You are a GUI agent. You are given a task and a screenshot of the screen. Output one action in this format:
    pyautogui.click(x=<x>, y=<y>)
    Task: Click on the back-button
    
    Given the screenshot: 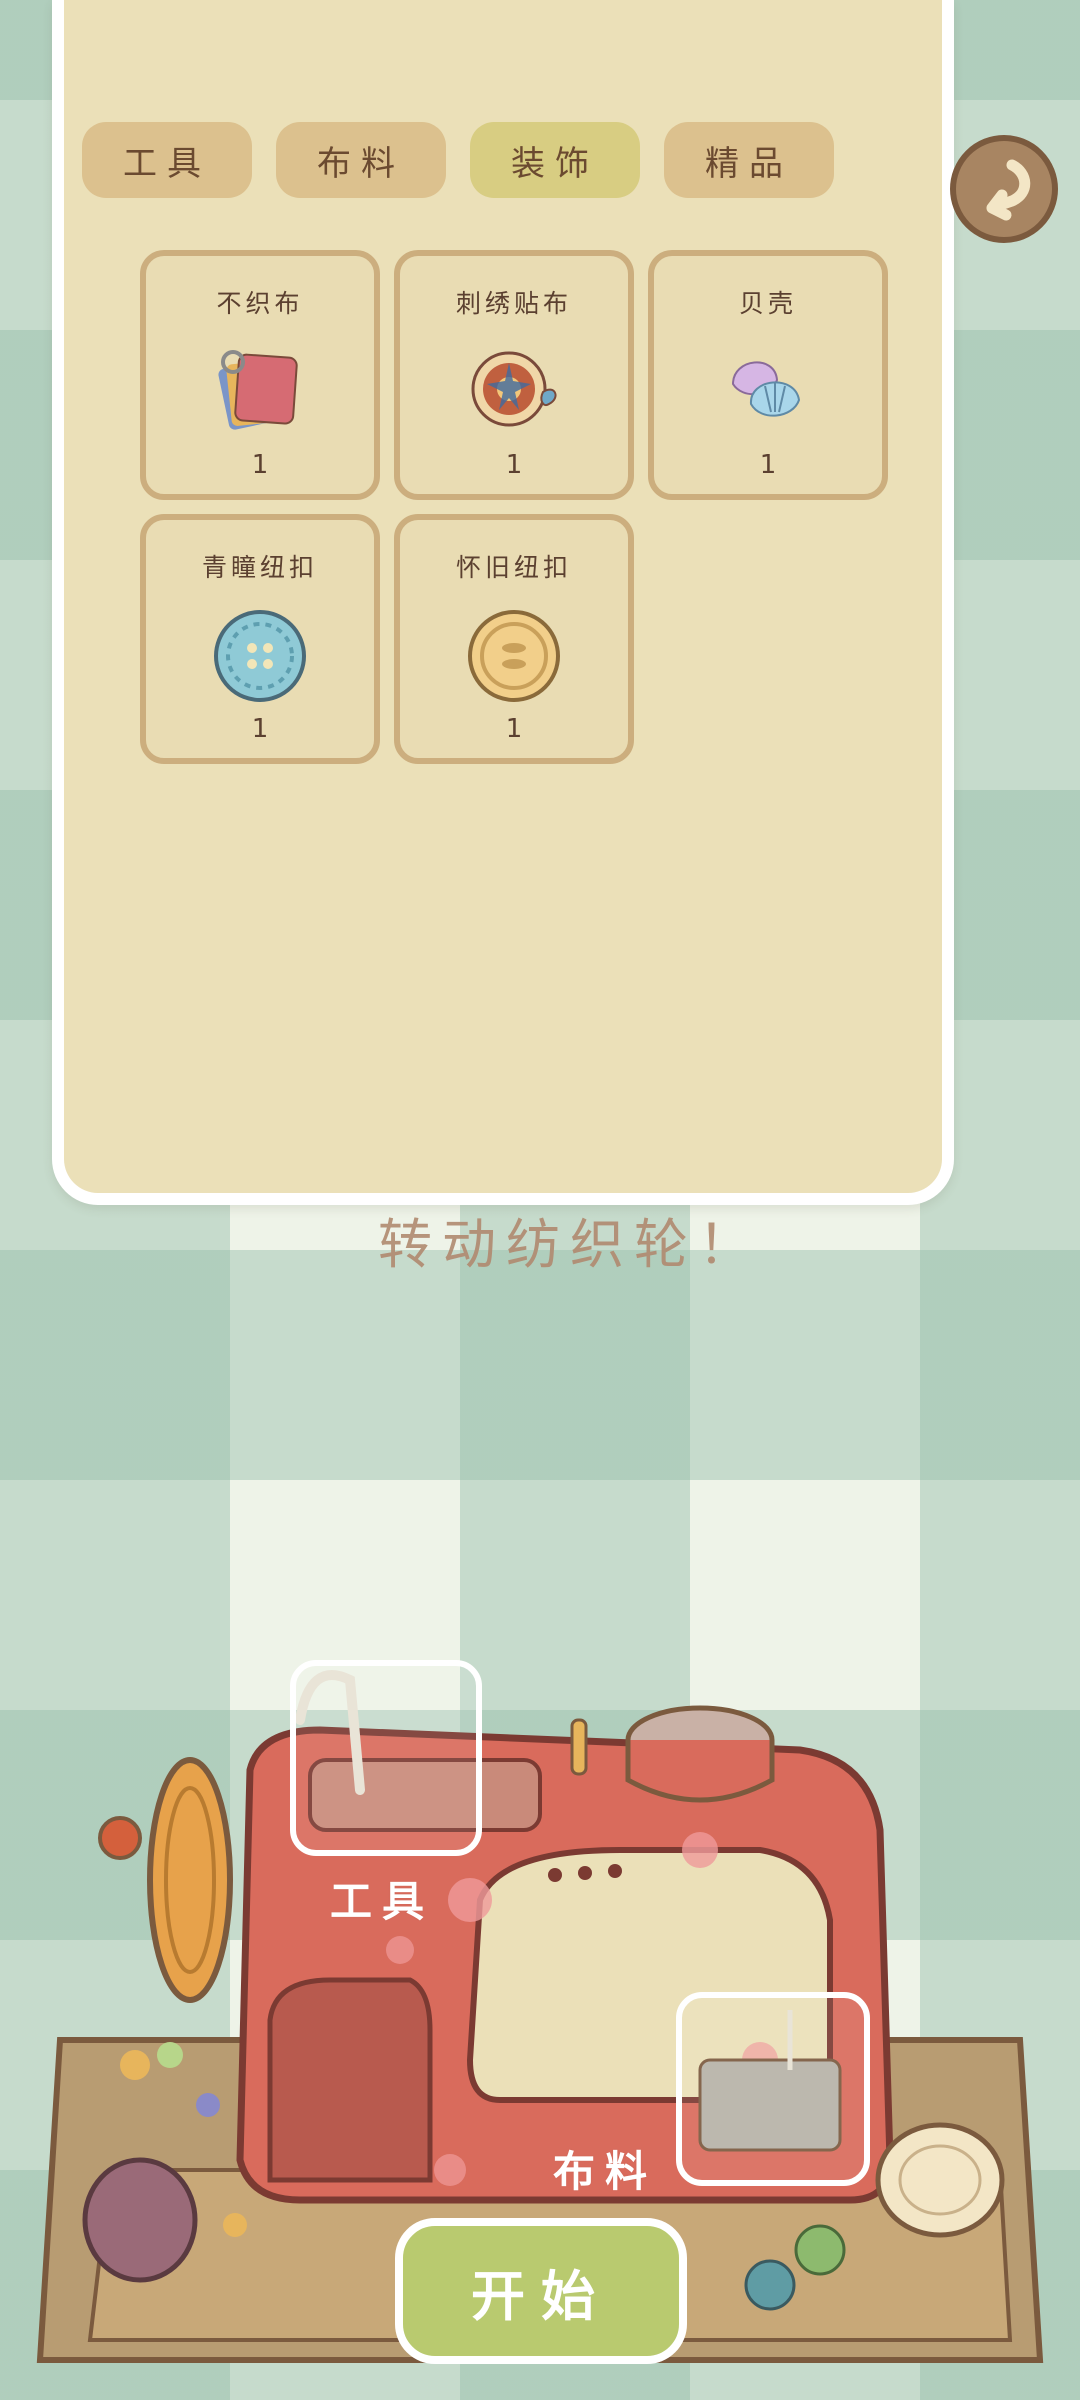 What is the action you would take?
    pyautogui.click(x=1004, y=189)
    